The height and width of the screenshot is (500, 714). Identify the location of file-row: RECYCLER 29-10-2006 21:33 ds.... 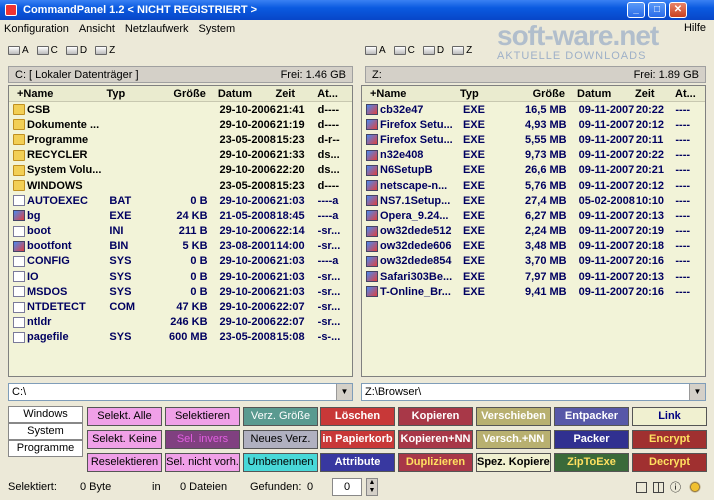
(180, 155).